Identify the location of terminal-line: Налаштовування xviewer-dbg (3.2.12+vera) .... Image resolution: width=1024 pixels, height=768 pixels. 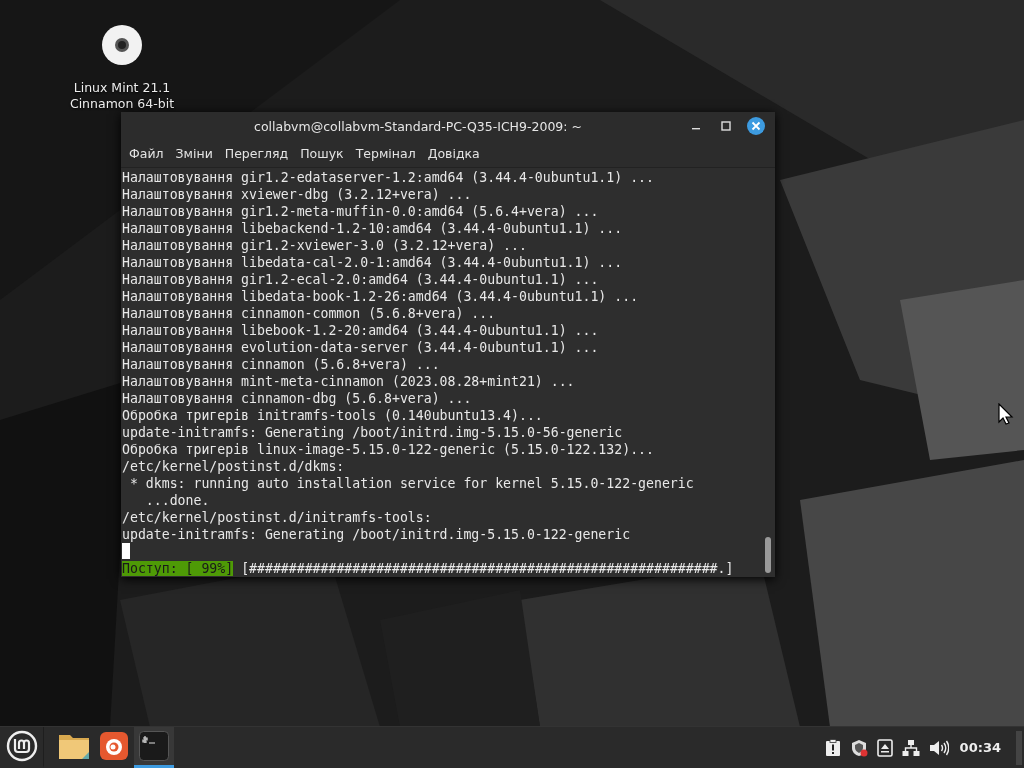
(297, 194).